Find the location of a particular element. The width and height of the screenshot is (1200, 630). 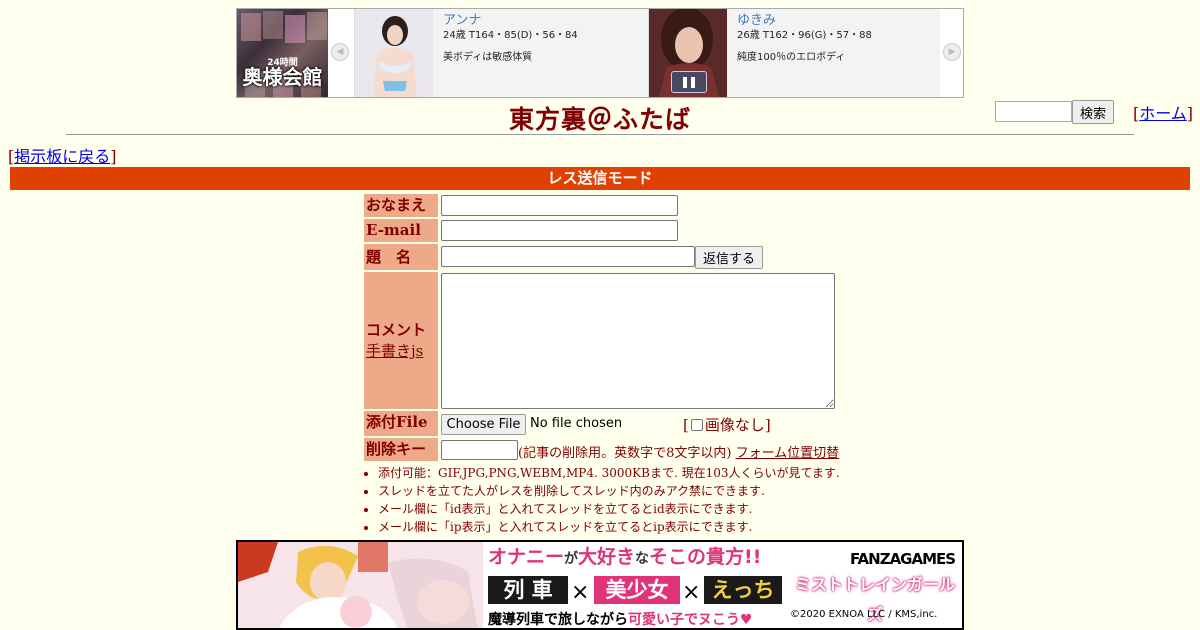

delete-key-input is located at coordinates (479, 450).